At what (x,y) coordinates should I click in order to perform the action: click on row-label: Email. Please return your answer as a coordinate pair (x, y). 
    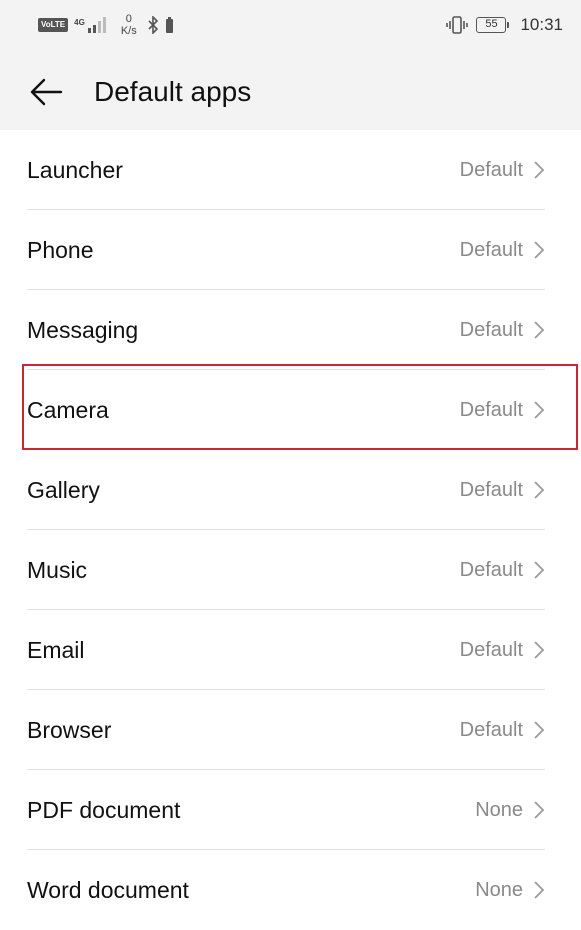
    Looking at the image, I should click on (56, 649).